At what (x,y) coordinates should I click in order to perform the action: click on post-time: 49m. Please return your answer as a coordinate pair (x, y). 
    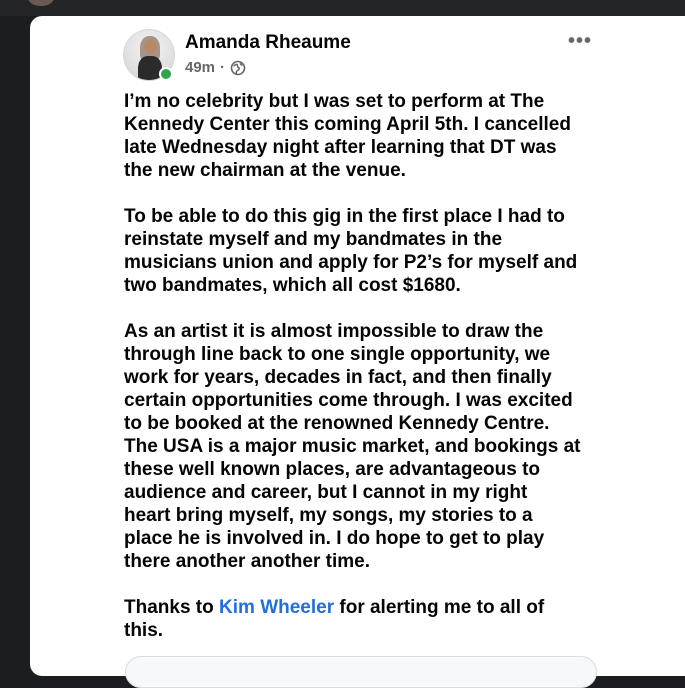
    Looking at the image, I should click on (200, 67).